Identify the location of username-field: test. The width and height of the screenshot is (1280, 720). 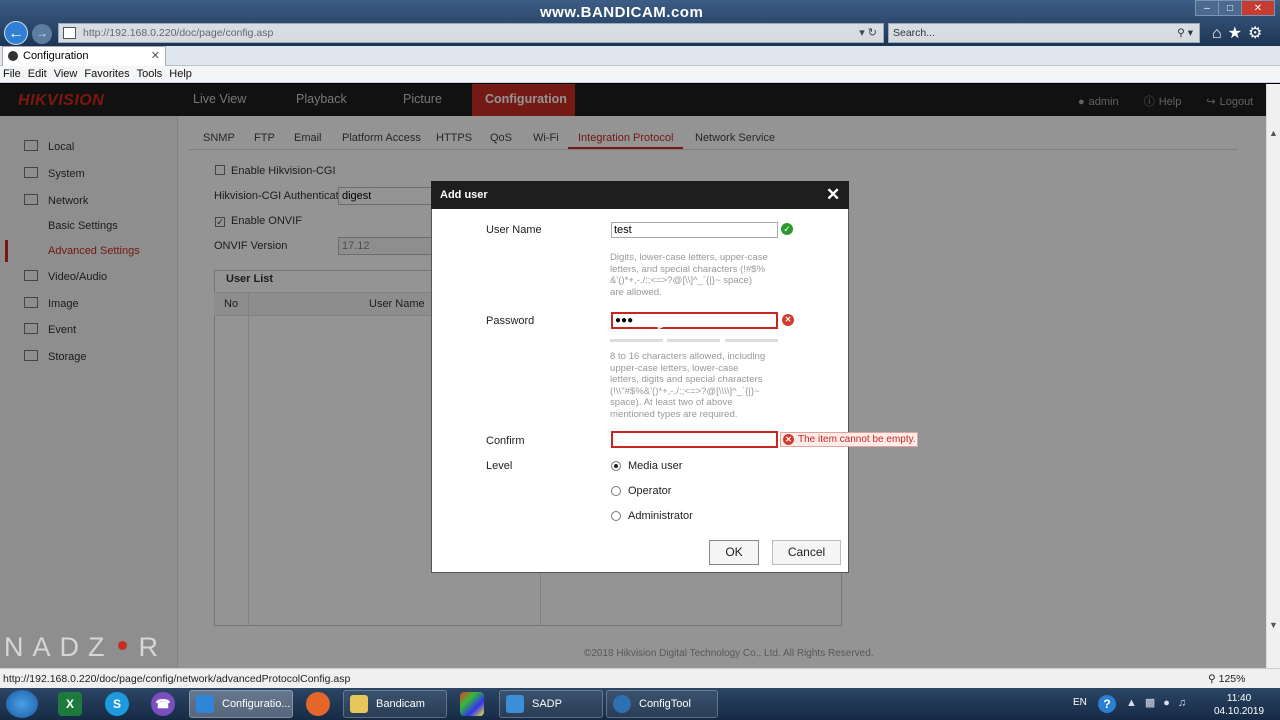
(694, 230).